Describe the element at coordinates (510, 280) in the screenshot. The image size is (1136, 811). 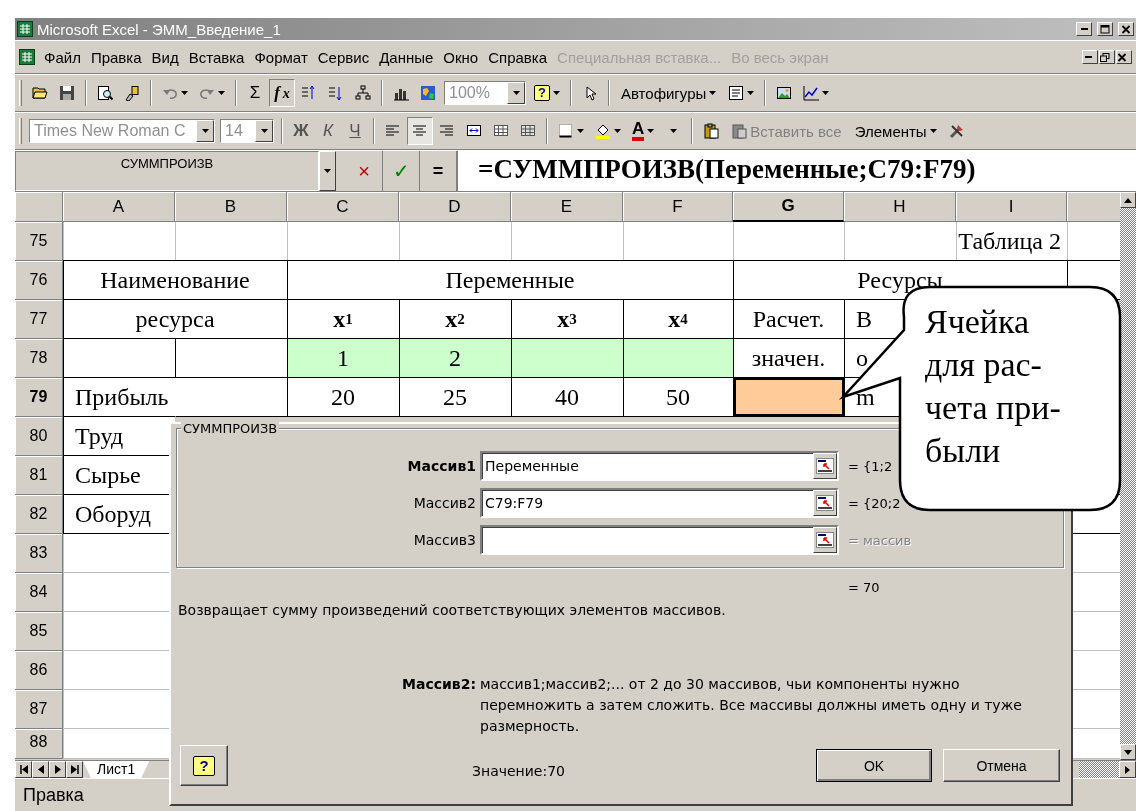
I see `cell-text: Переменные` at that location.